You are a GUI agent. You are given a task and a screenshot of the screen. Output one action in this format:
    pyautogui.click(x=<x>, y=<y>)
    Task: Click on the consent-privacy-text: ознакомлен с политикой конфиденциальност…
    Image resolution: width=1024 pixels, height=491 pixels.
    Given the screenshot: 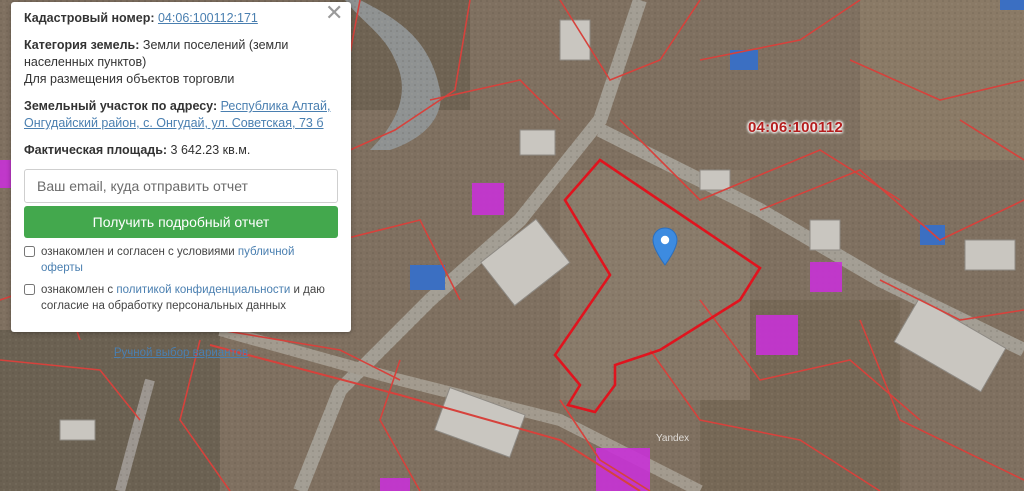 What is the action you would take?
    pyautogui.click(x=189, y=298)
    